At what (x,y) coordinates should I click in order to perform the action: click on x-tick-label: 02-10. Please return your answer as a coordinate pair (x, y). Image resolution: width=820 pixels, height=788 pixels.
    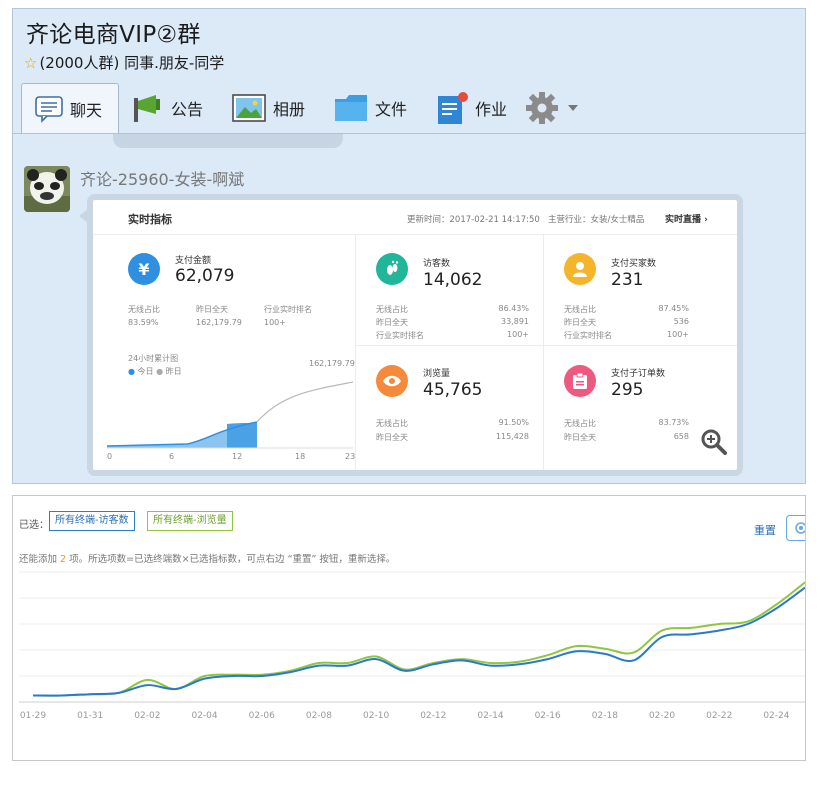
    Looking at the image, I should click on (376, 716).